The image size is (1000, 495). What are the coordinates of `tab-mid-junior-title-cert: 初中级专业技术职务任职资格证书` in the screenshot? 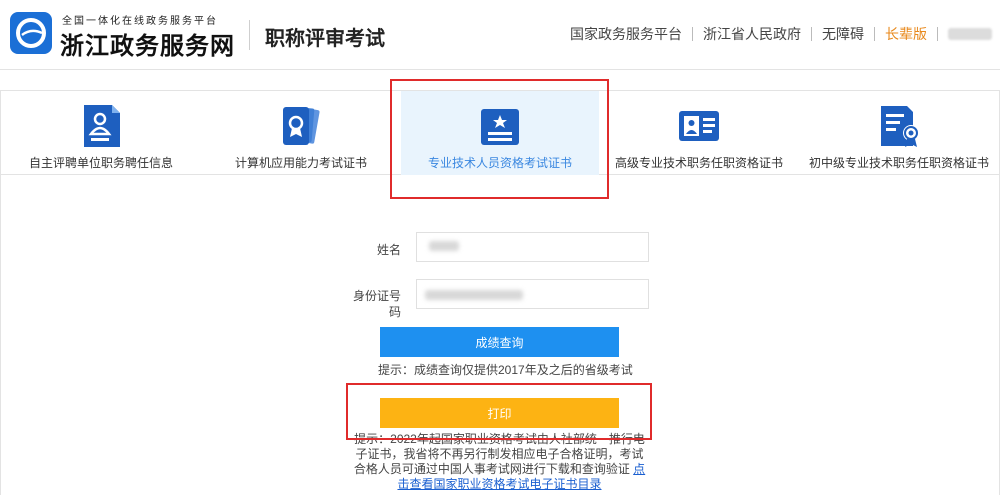 It's located at (899, 133).